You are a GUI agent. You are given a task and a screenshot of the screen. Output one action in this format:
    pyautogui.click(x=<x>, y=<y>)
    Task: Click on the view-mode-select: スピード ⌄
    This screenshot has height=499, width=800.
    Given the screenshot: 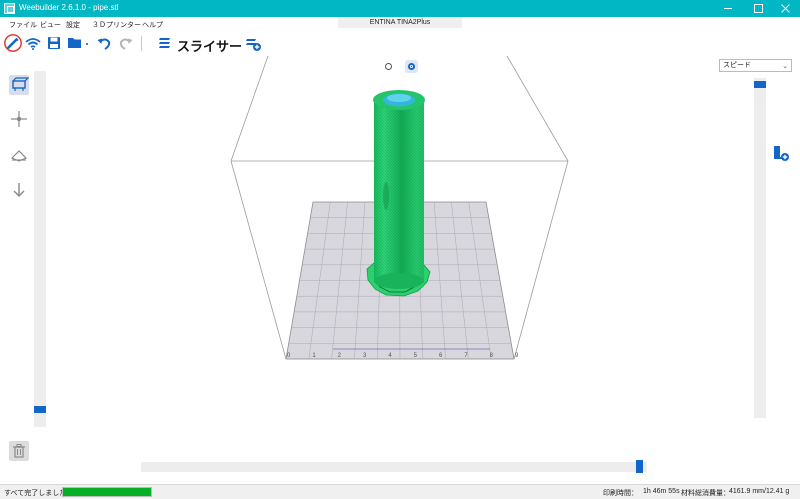 What is the action you would take?
    pyautogui.click(x=755, y=65)
    